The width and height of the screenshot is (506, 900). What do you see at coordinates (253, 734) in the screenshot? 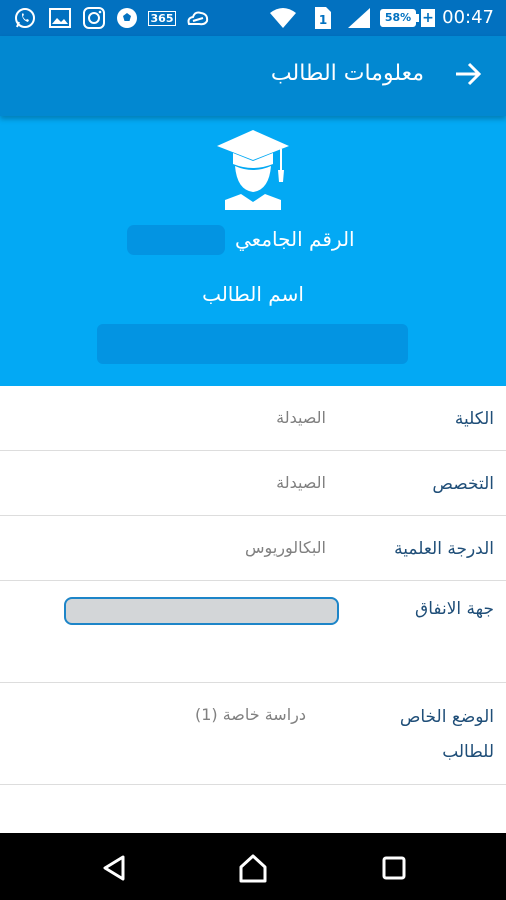
I see `info-row-status: الوضع الخاص للطالب دراسة خاصة (1)` at bounding box center [253, 734].